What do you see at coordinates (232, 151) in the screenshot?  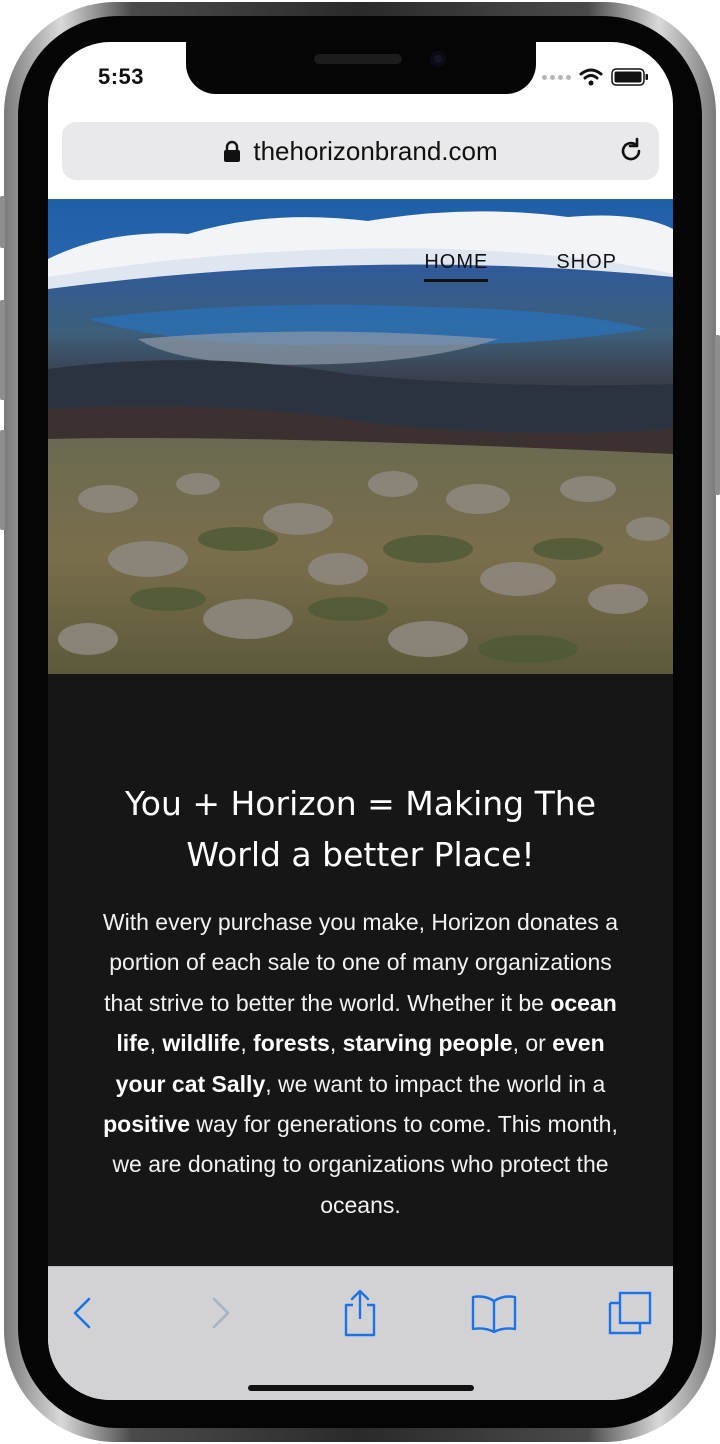 I see `lock-icon` at bounding box center [232, 151].